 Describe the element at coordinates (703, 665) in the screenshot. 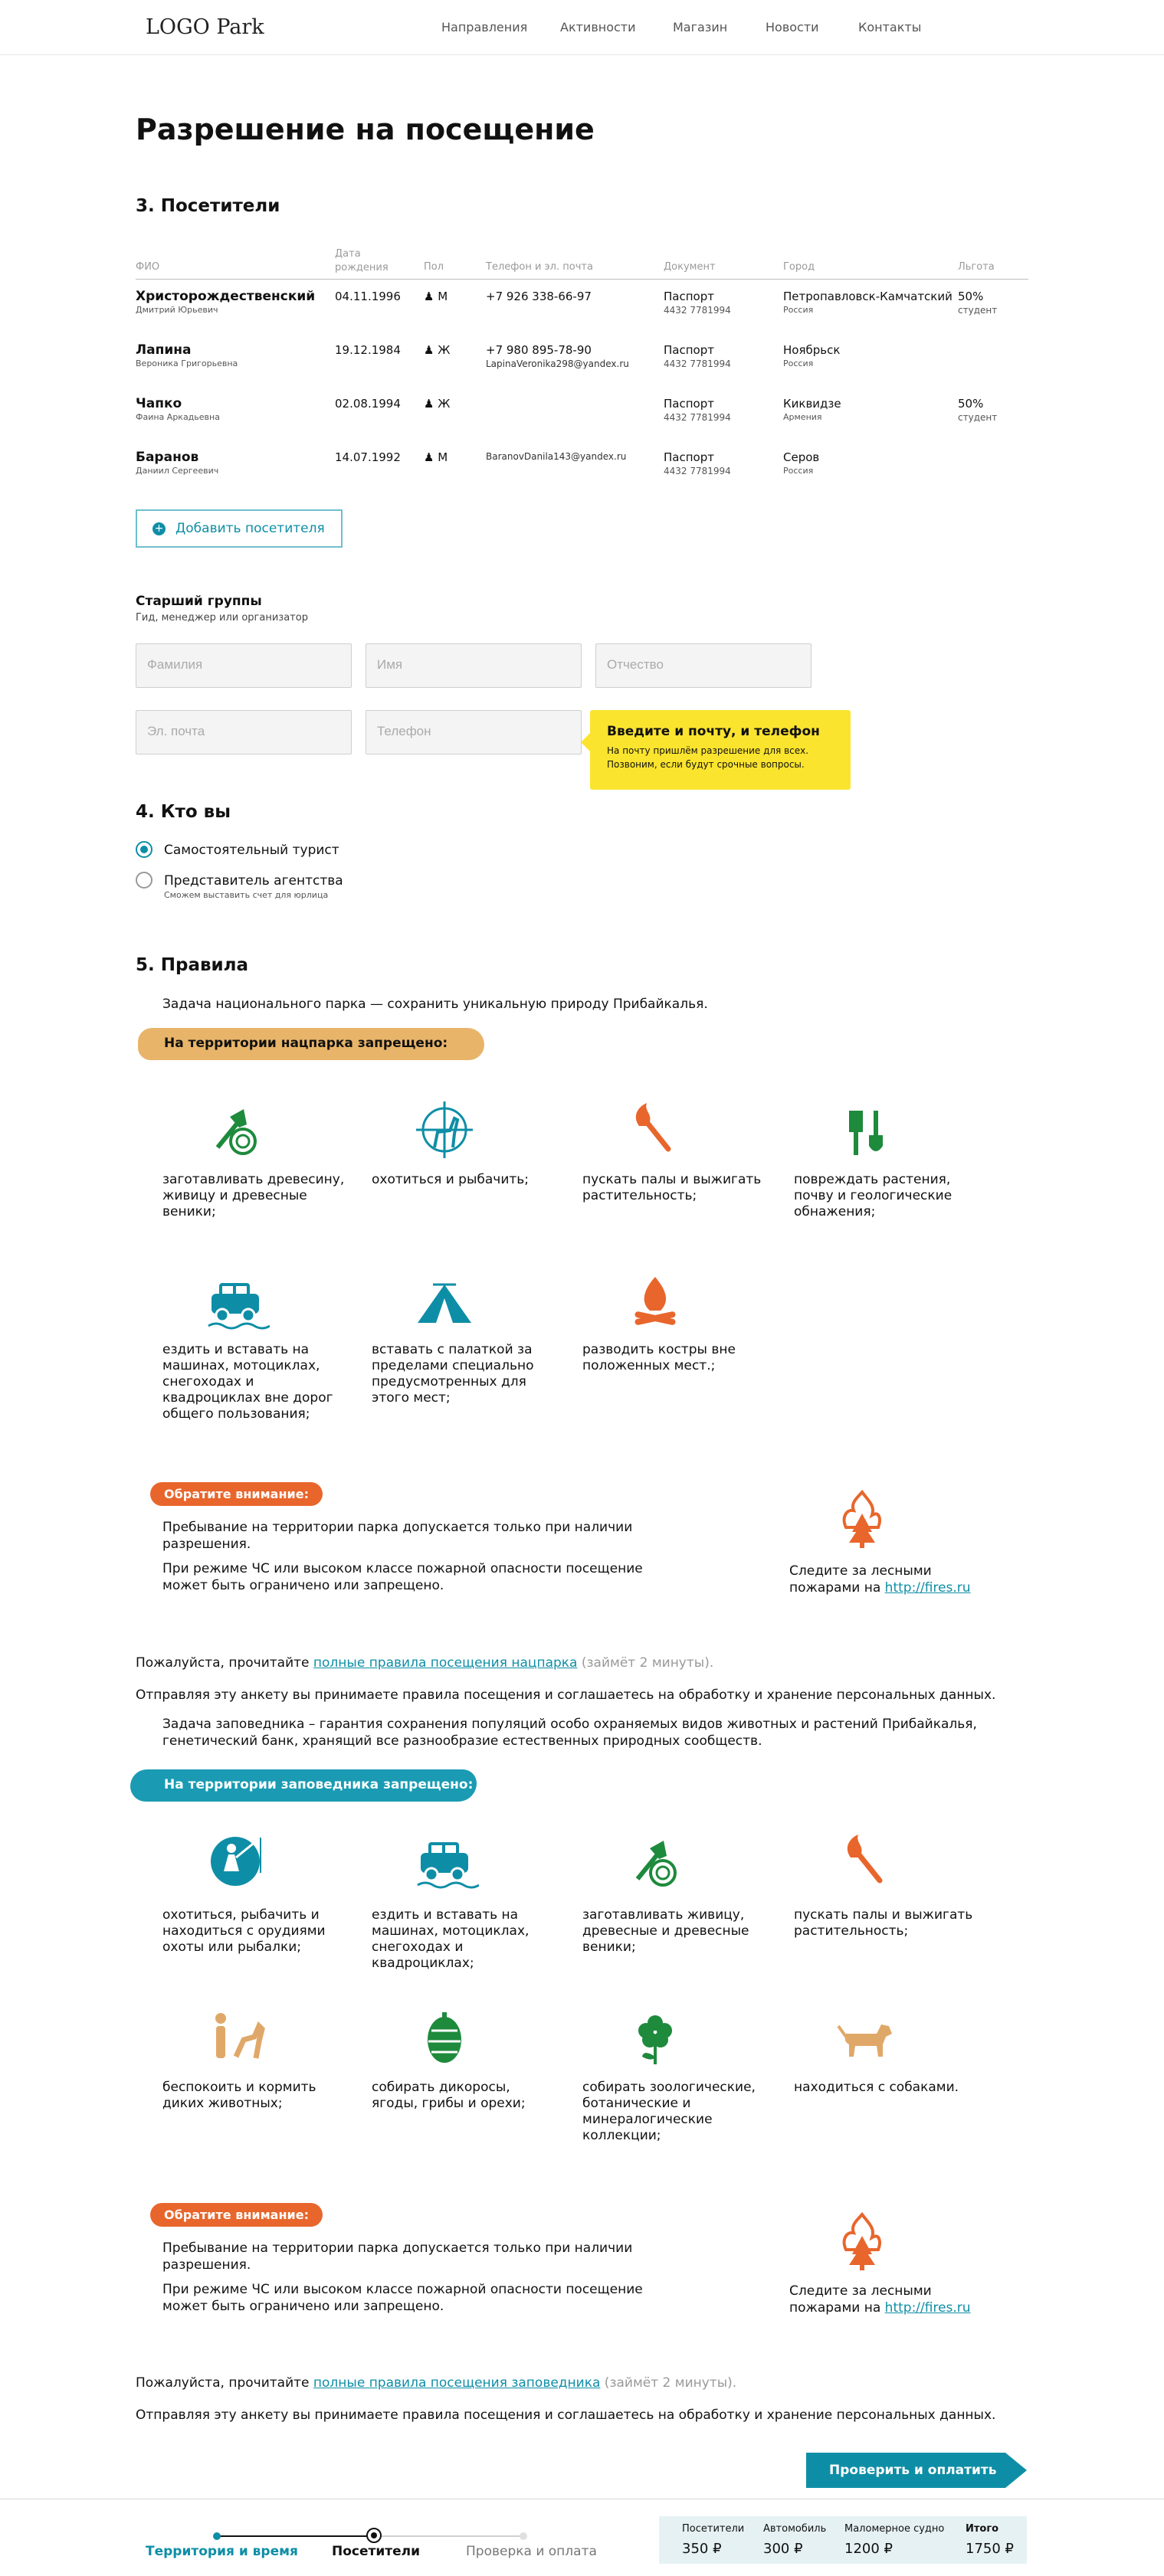

I see `patronymic-input: Отчество` at that location.